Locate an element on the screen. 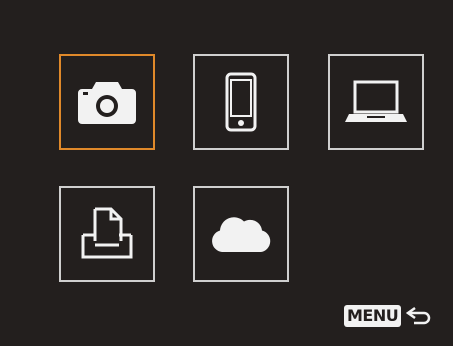 This screenshot has height=346, width=453. laptop-icon is located at coordinates (376, 101).